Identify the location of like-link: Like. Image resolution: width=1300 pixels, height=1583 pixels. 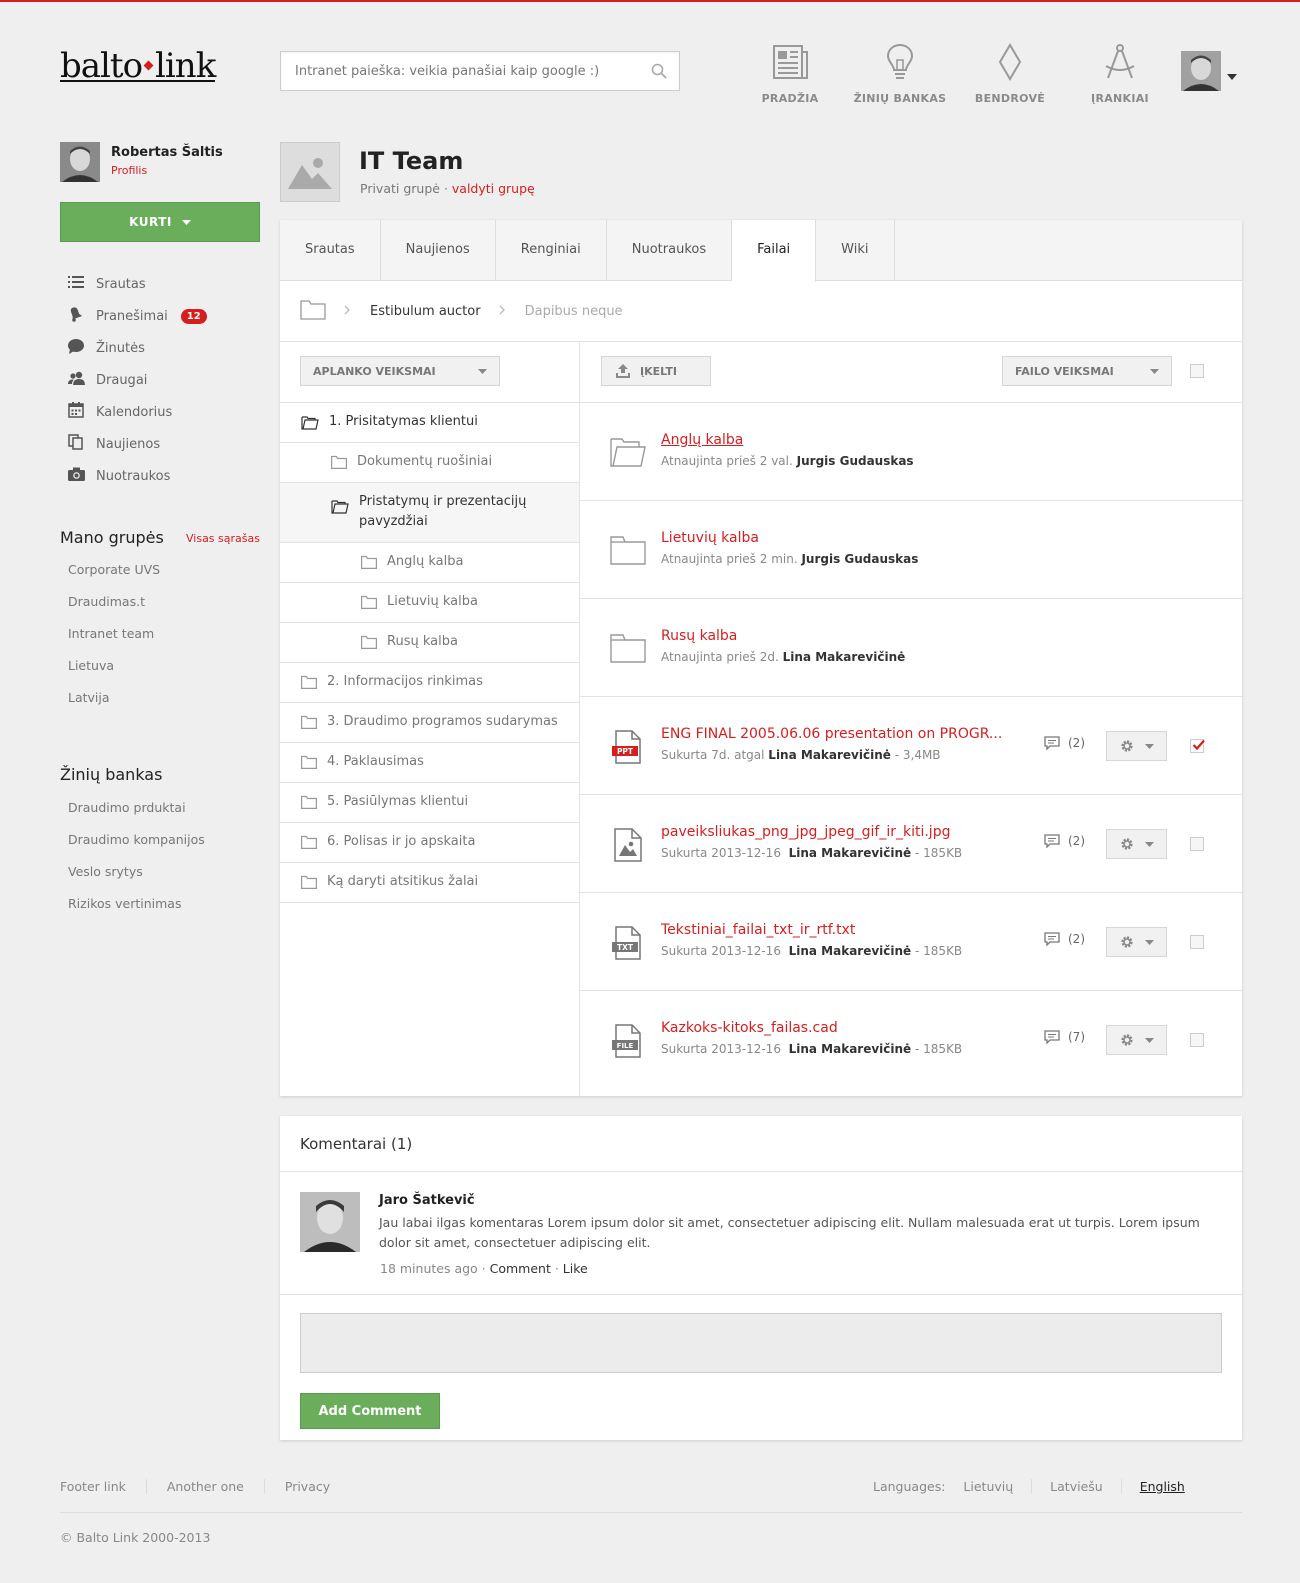
(575, 1268).